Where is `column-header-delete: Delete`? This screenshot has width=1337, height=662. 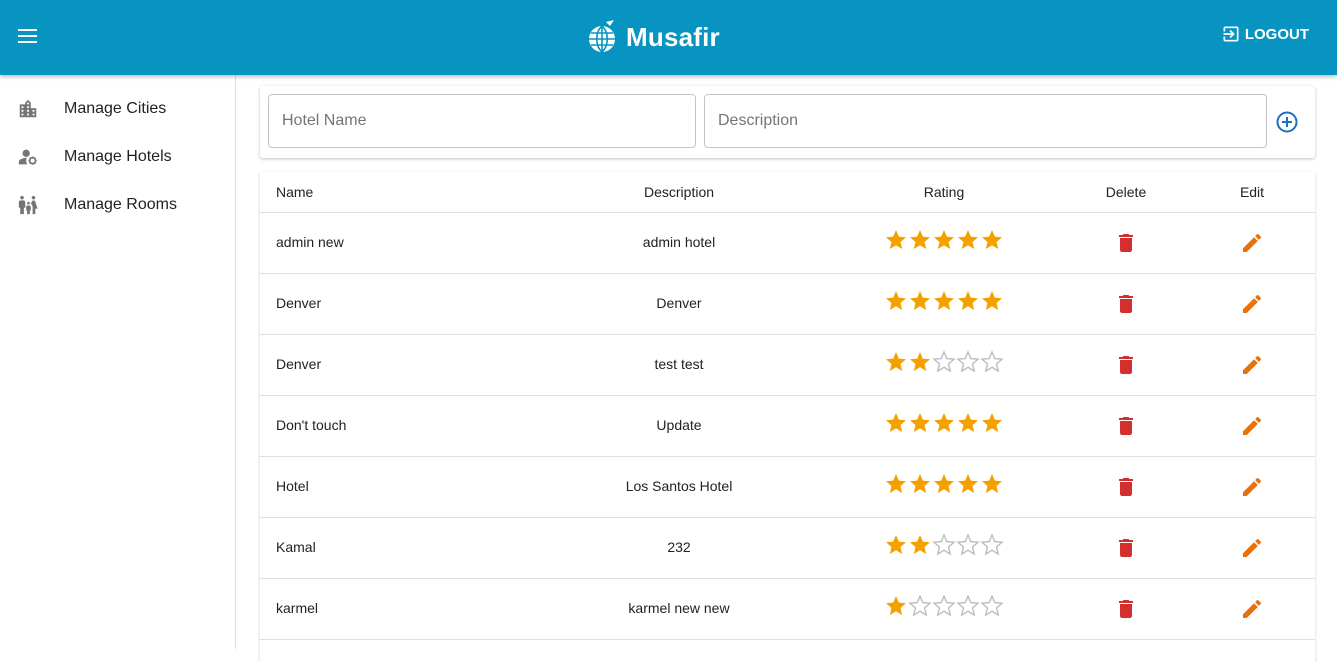
column-header-delete: Delete is located at coordinates (1126, 192).